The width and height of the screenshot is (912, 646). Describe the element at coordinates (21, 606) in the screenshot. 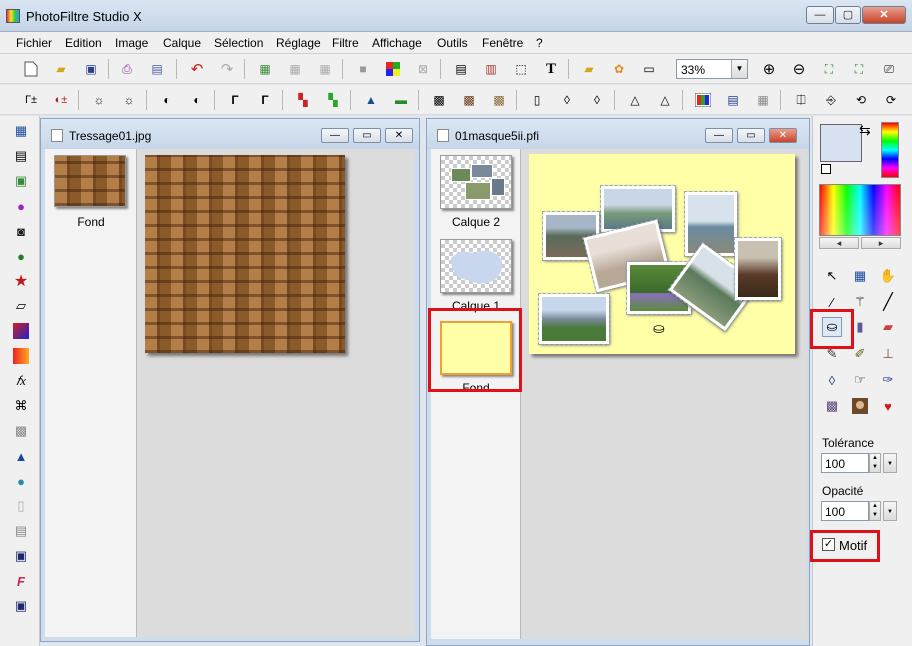

I see `save-html-icon: ▣` at that location.